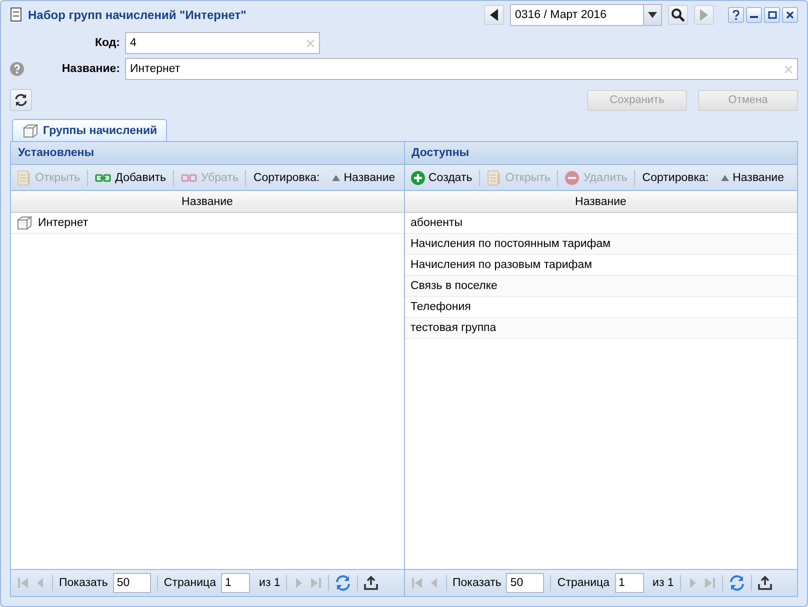 Image resolution: width=808 pixels, height=607 pixels. I want to click on maximize-button, so click(772, 14).